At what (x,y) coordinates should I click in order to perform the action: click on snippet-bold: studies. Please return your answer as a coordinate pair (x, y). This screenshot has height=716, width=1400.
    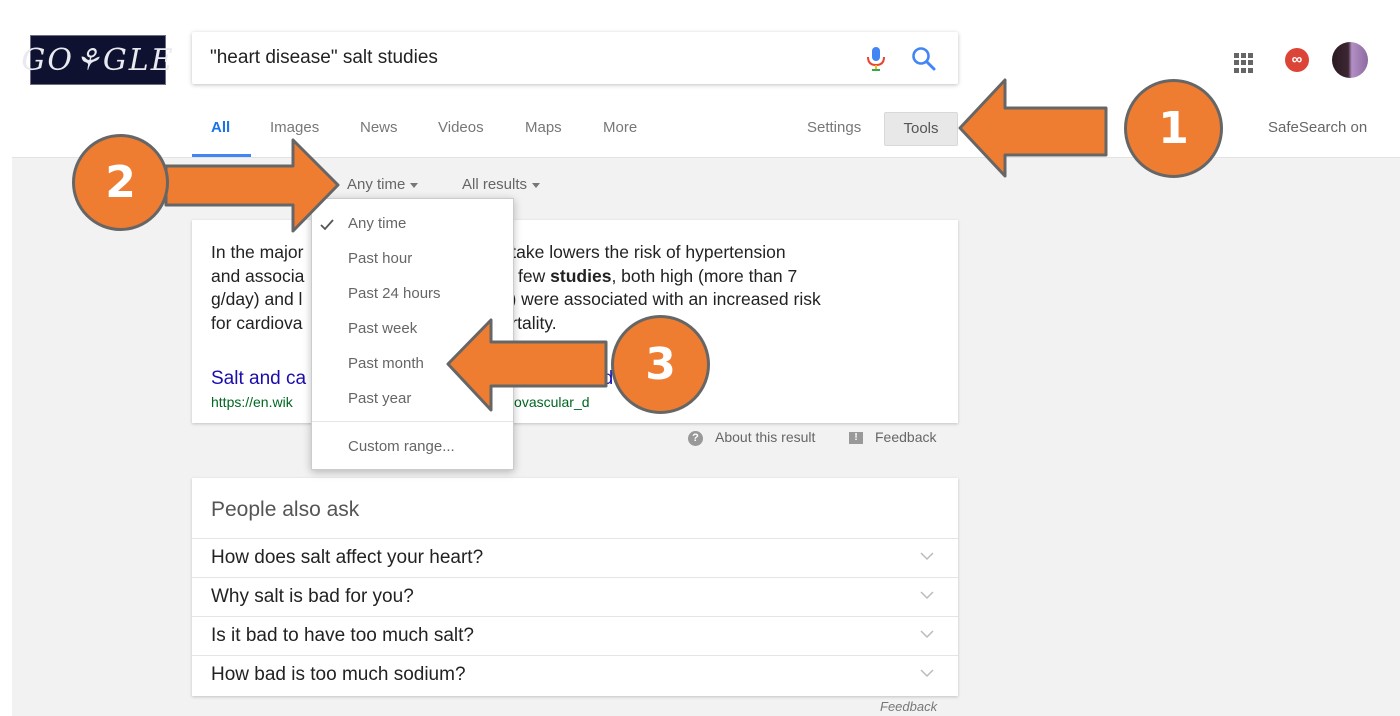
    Looking at the image, I should click on (581, 275).